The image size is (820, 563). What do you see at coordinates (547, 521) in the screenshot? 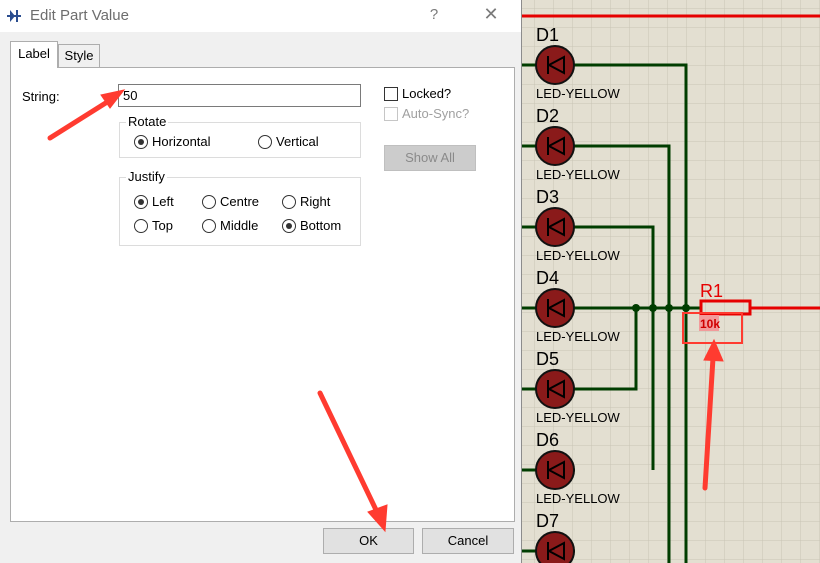
I see `led-ref-label: D7` at bounding box center [547, 521].